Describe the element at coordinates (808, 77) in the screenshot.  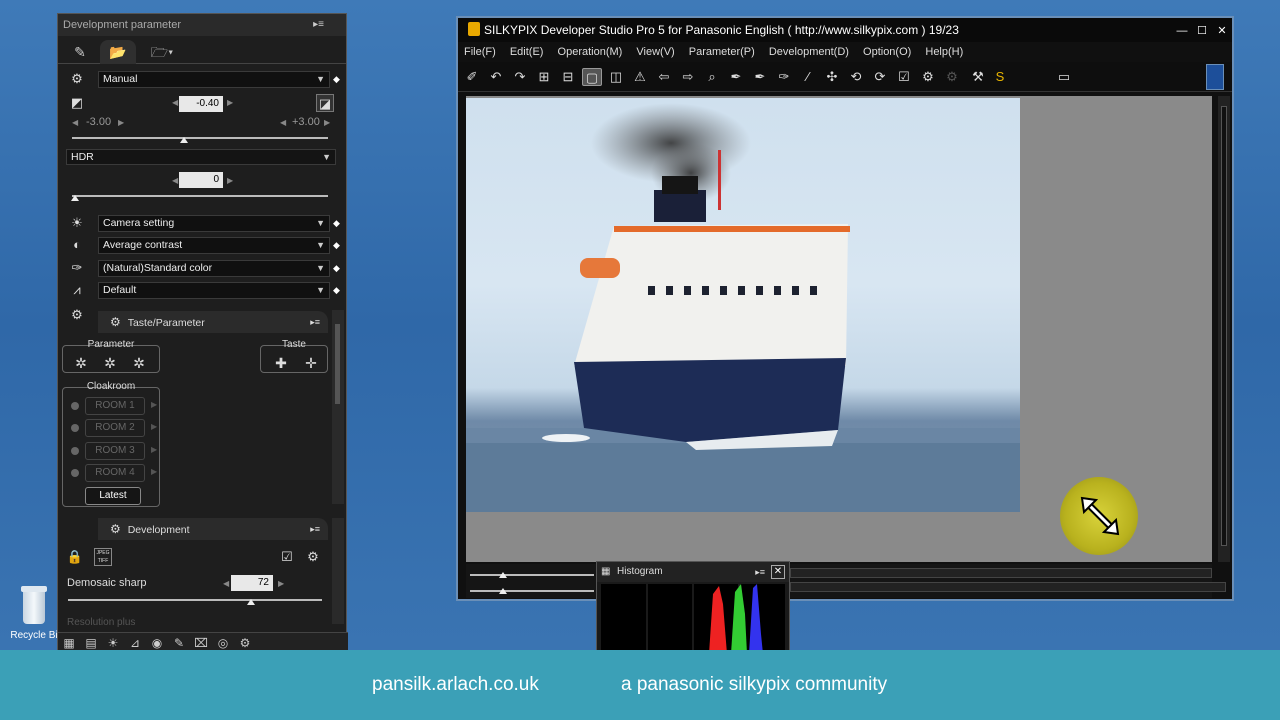
I see `brush-icon: ⁄` at that location.